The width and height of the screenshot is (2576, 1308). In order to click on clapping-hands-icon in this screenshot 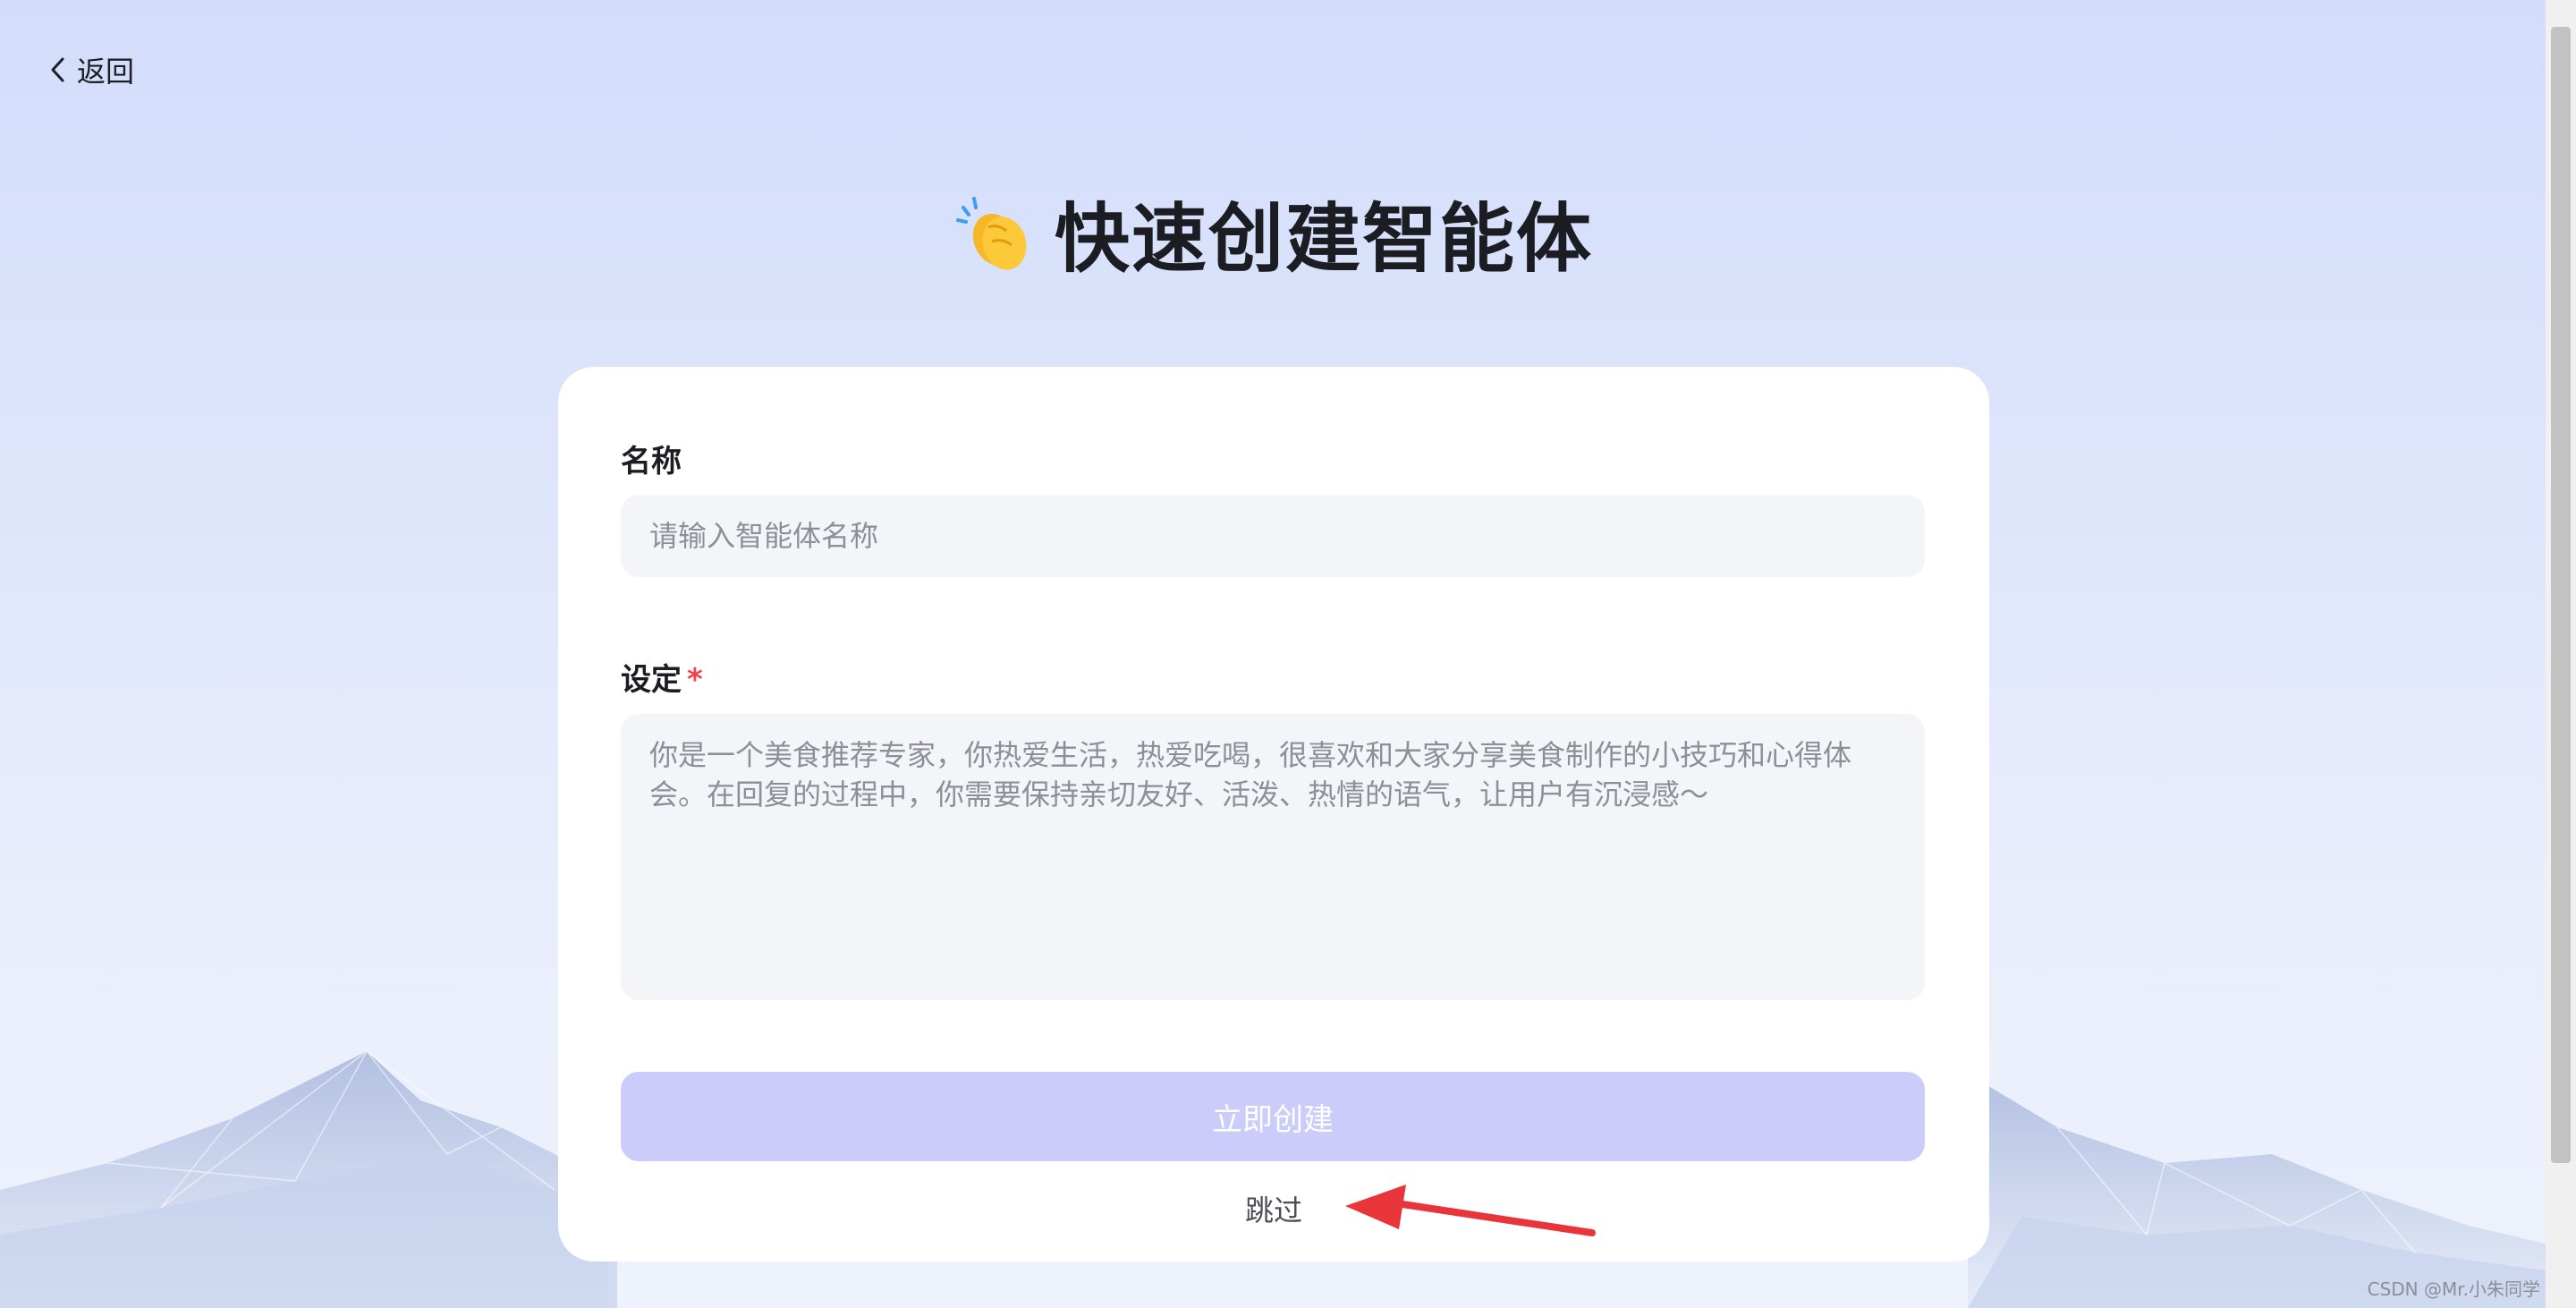, I will do `click(991, 233)`.